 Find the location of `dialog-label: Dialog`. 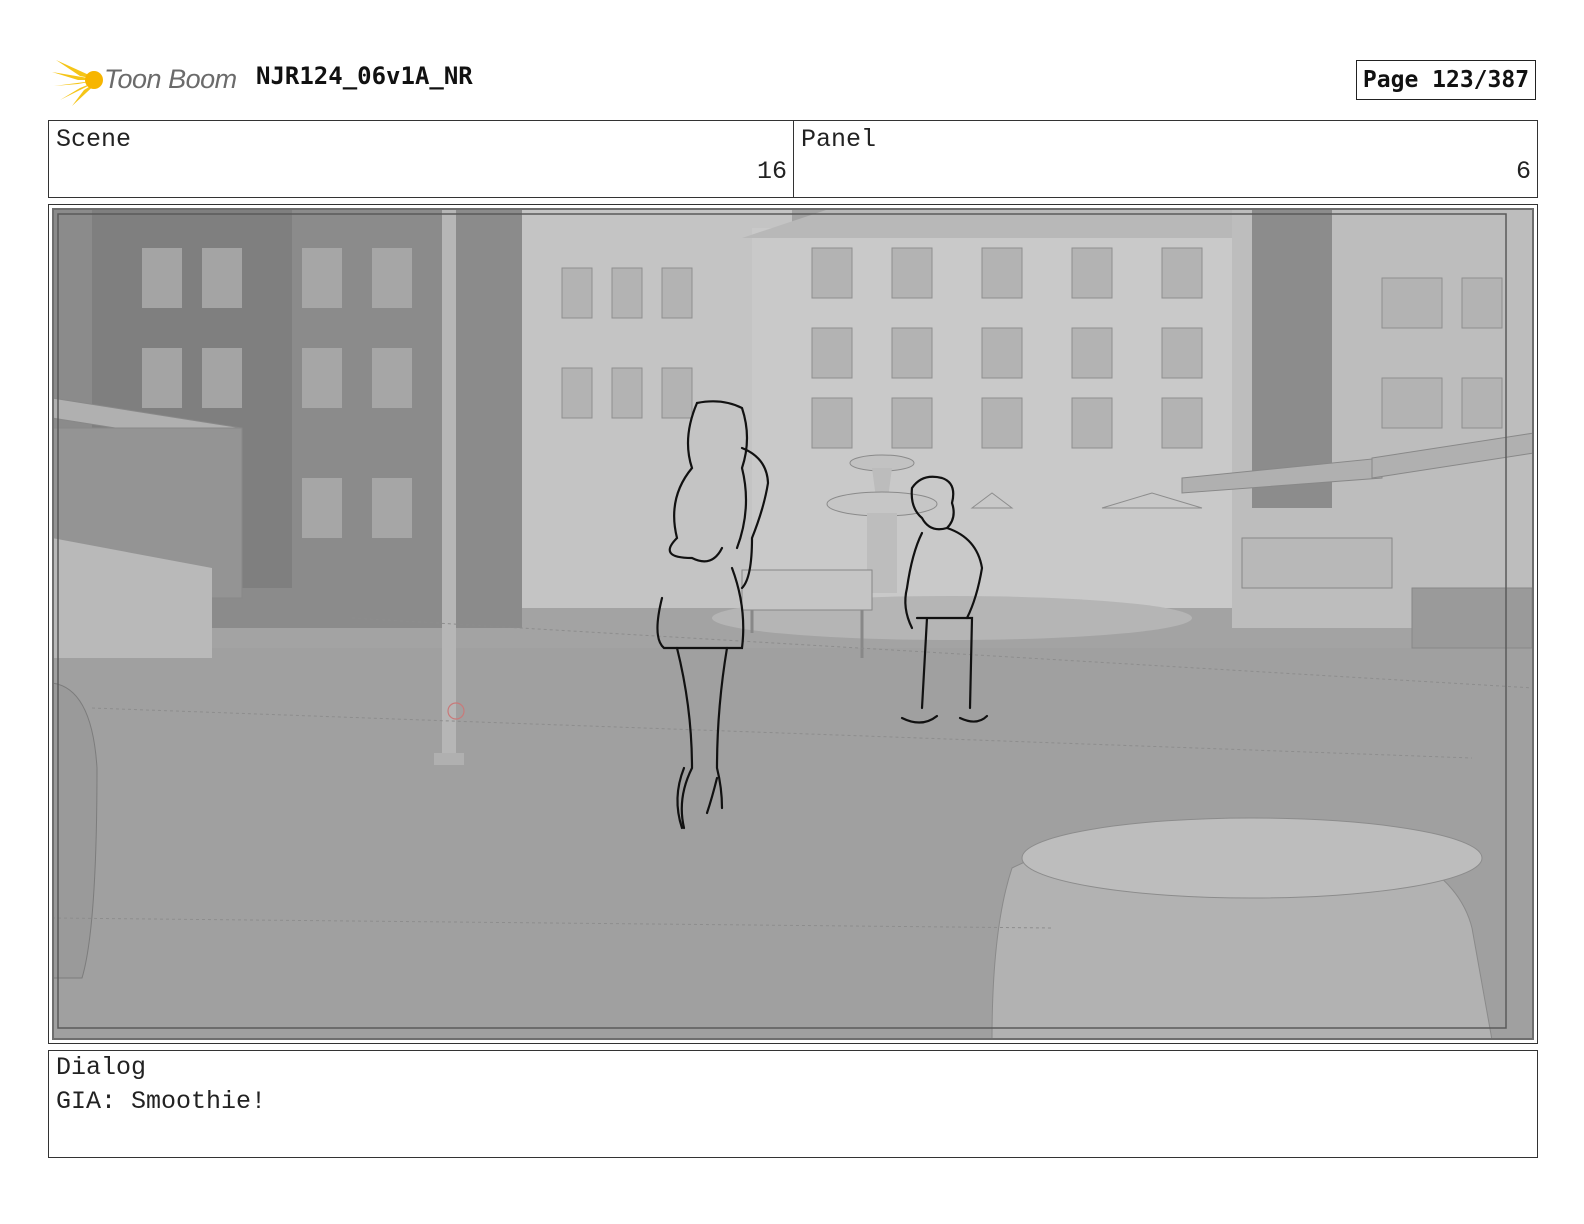

dialog-label: Dialog is located at coordinates (101, 1067).